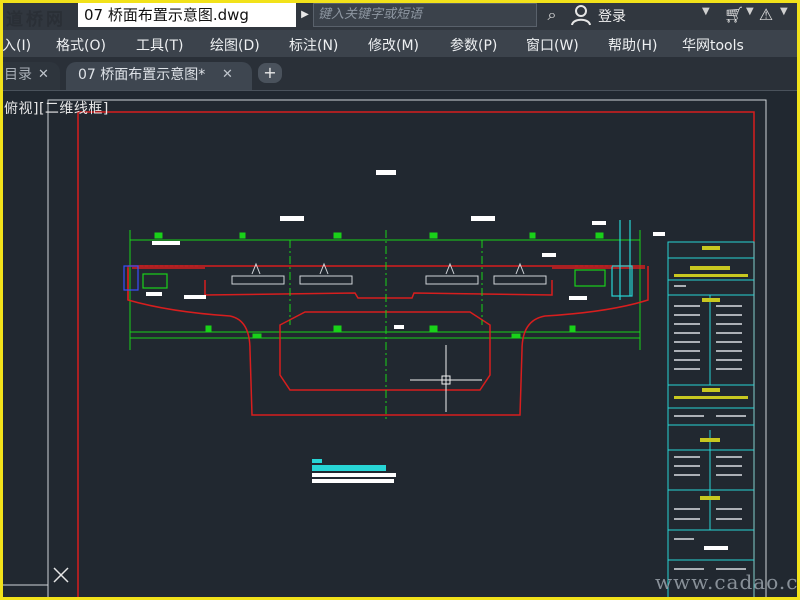  Describe the element at coordinates (305, 15) in the screenshot. I see `title-expand-arrow-icon: ▶` at that location.